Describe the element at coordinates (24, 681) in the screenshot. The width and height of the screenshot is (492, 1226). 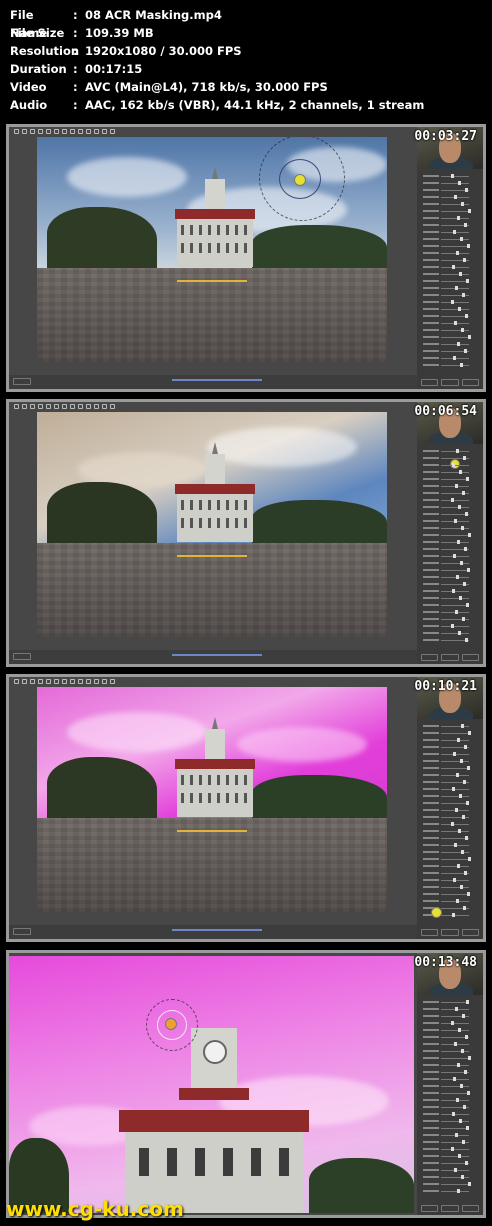
I see `hand-tool-icon` at that location.